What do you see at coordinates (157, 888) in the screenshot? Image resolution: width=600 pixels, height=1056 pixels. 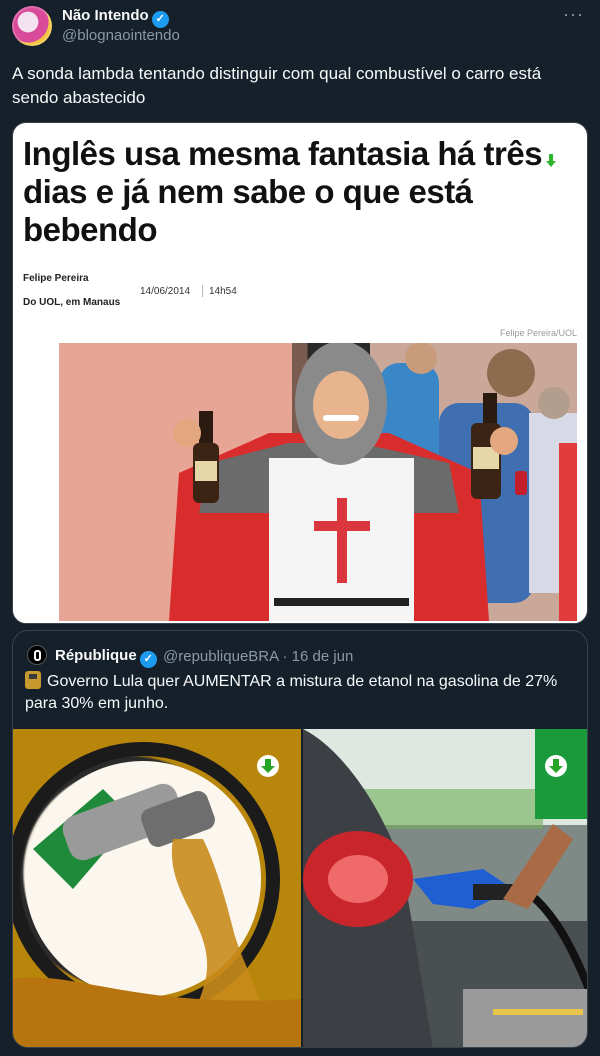 I see `fuel-nozzle-photo` at bounding box center [157, 888].